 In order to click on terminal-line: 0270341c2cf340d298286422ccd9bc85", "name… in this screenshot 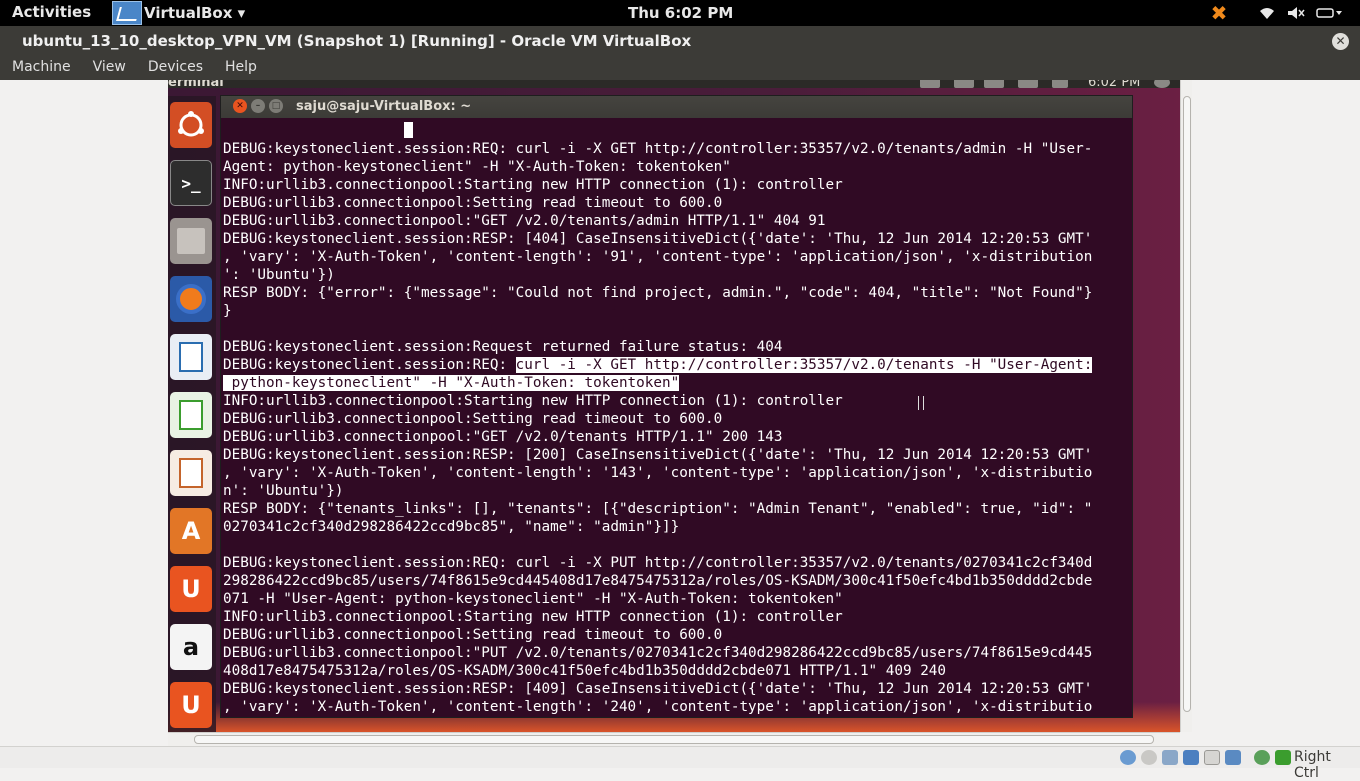, I will do `click(451, 527)`.